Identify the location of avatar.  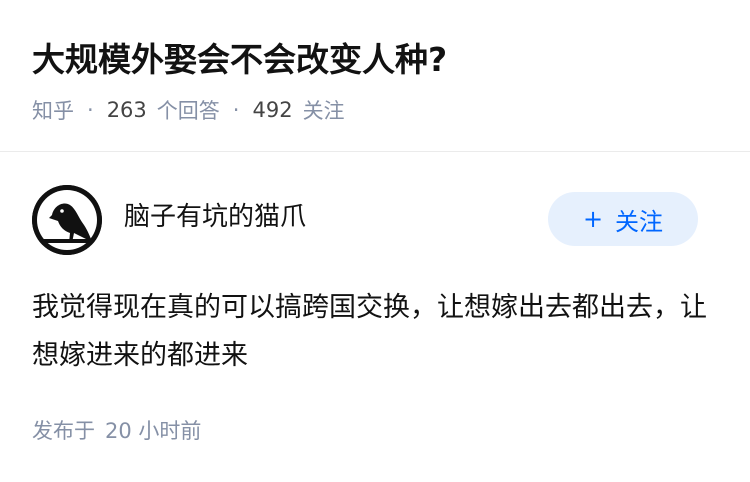
(67, 220).